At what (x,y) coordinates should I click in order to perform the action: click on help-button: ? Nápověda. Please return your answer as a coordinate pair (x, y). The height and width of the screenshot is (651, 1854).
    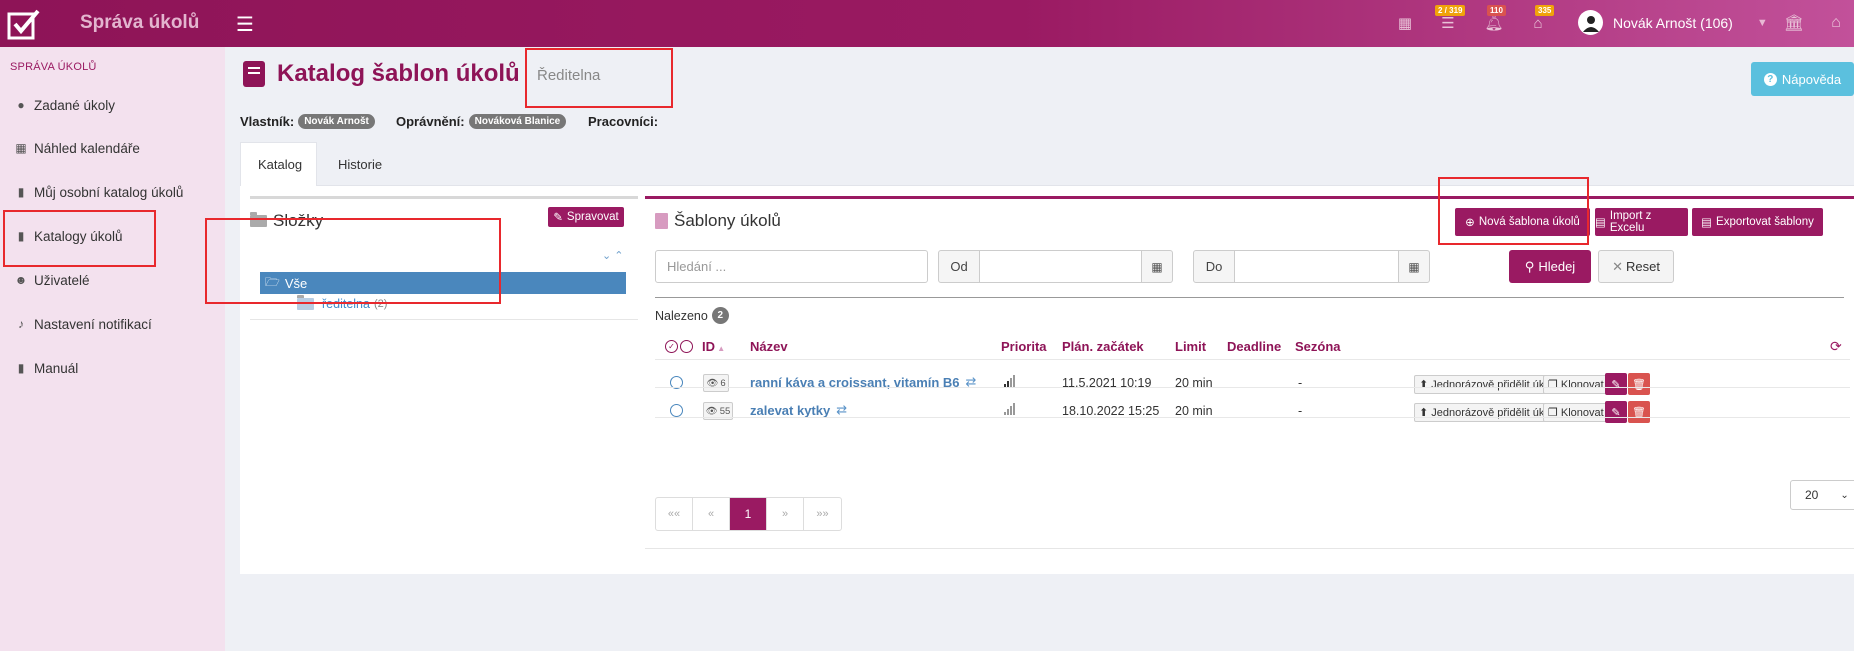
    Looking at the image, I should click on (1802, 79).